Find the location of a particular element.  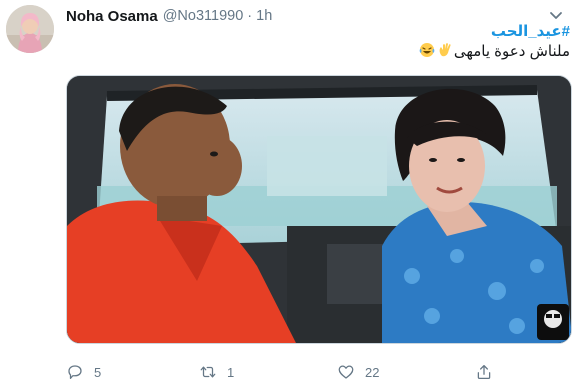

reply-button: 5 is located at coordinates (83, 372).